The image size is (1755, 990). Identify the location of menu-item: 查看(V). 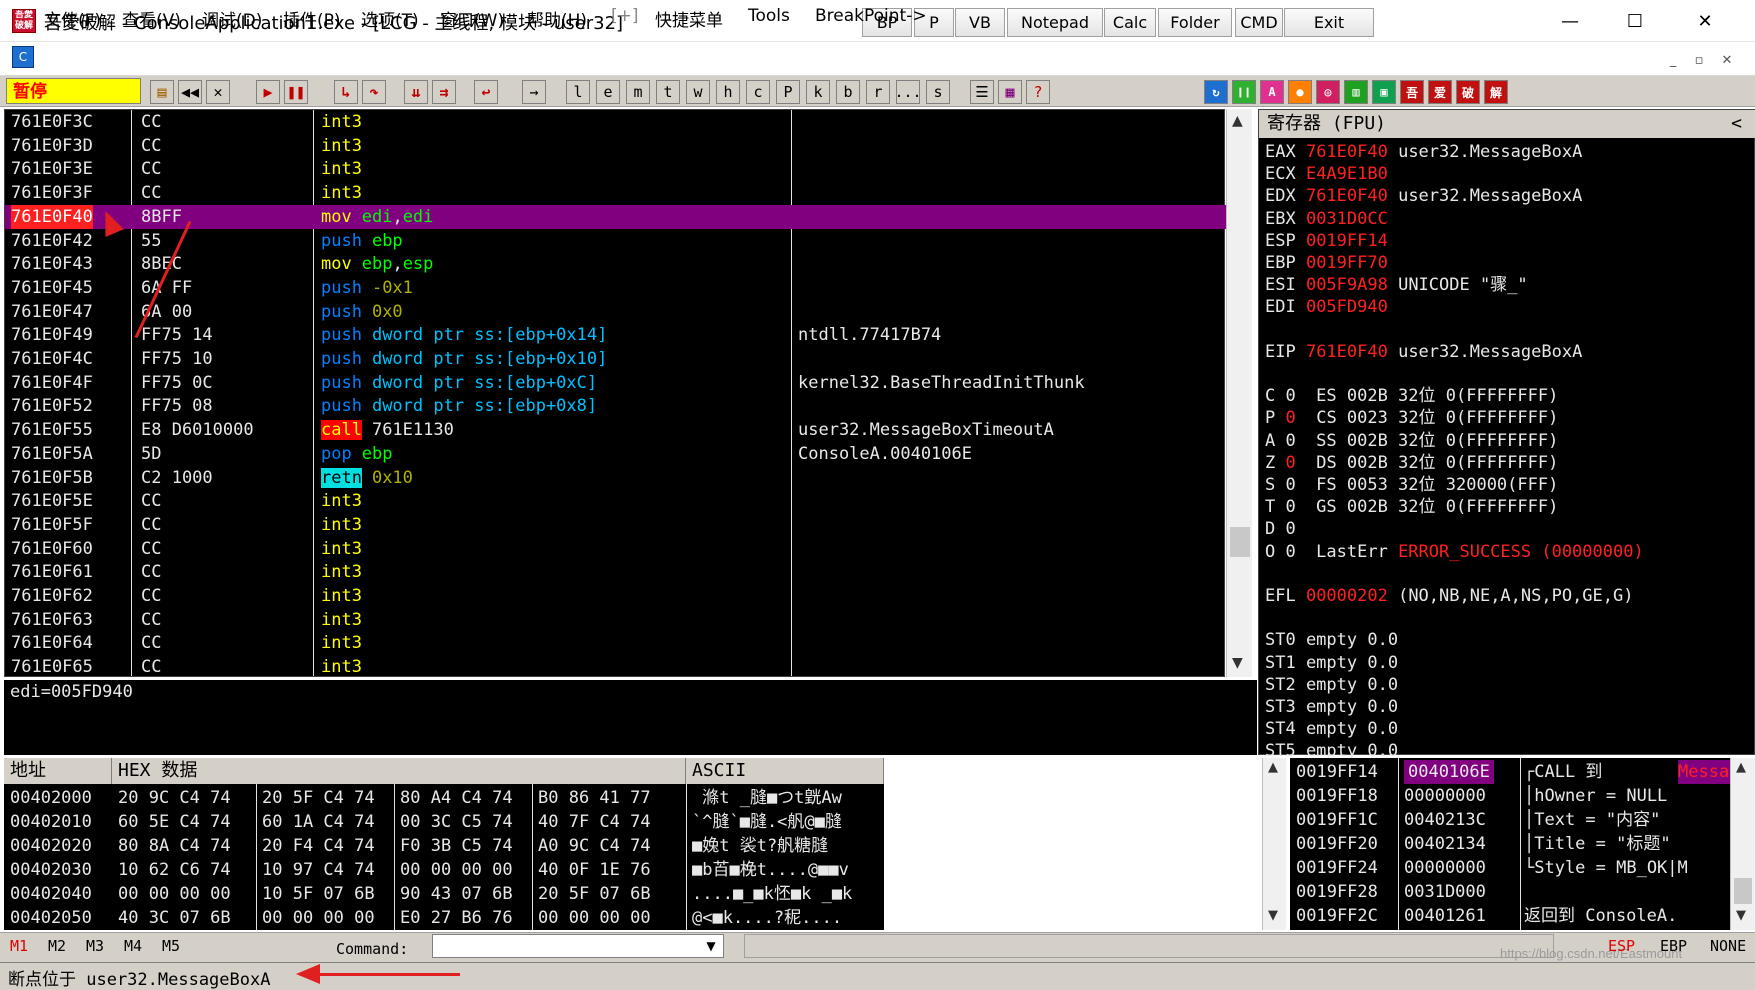
(151, 18).